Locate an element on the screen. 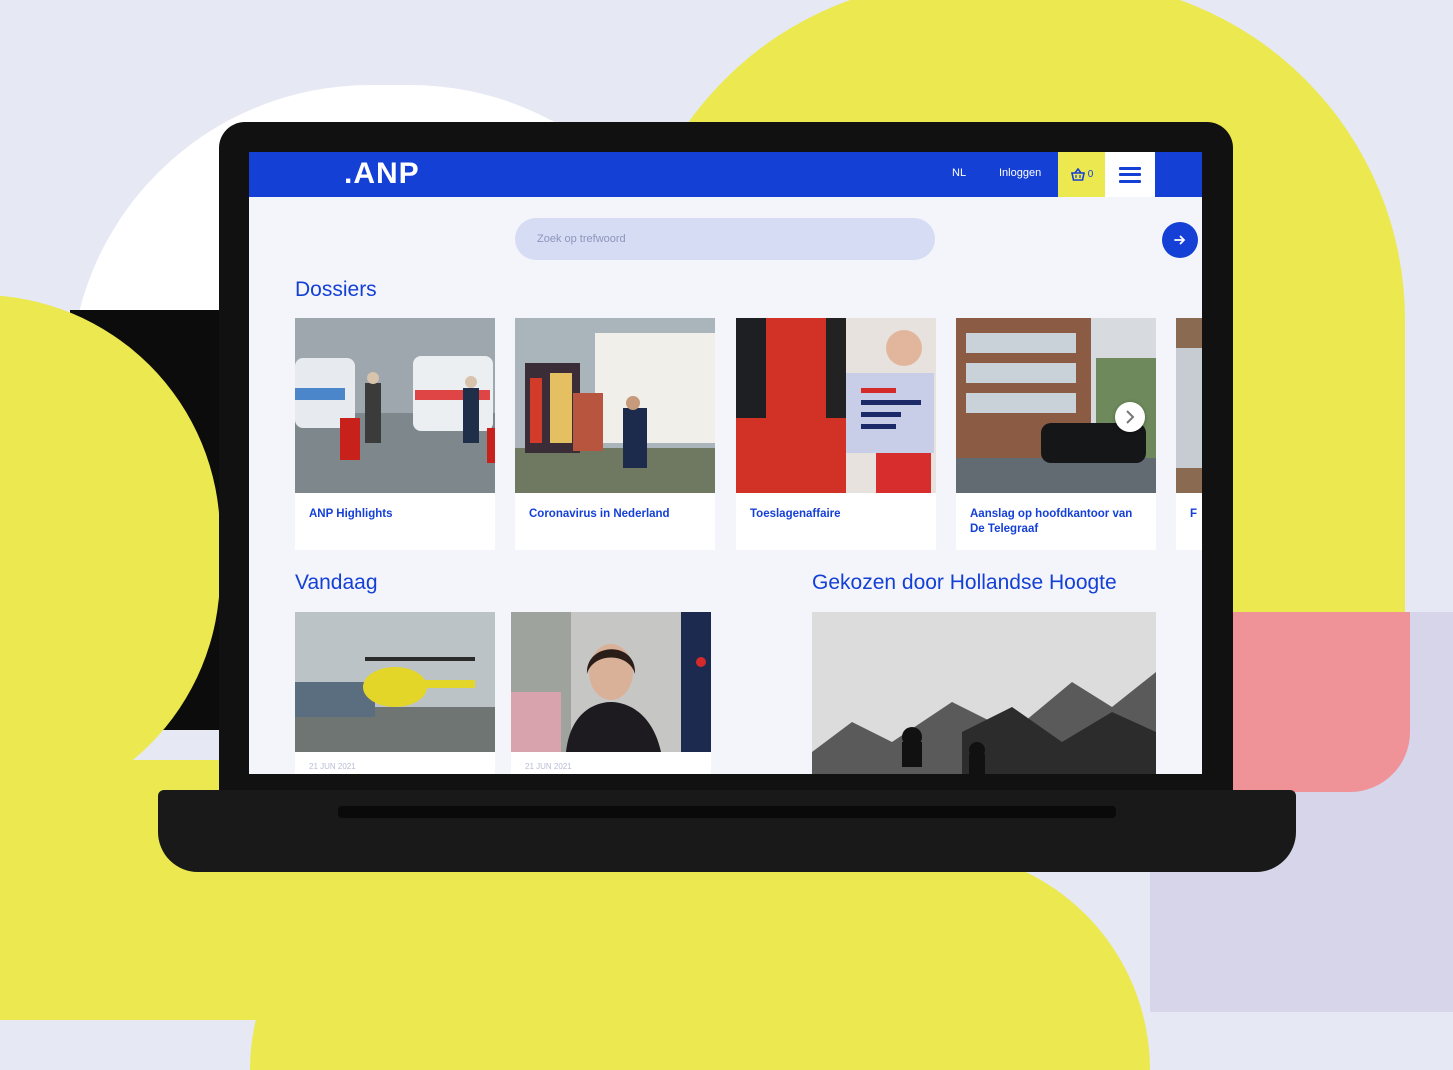 This screenshot has height=1070, width=1453. arrow-right-icon is located at coordinates (1180, 240).